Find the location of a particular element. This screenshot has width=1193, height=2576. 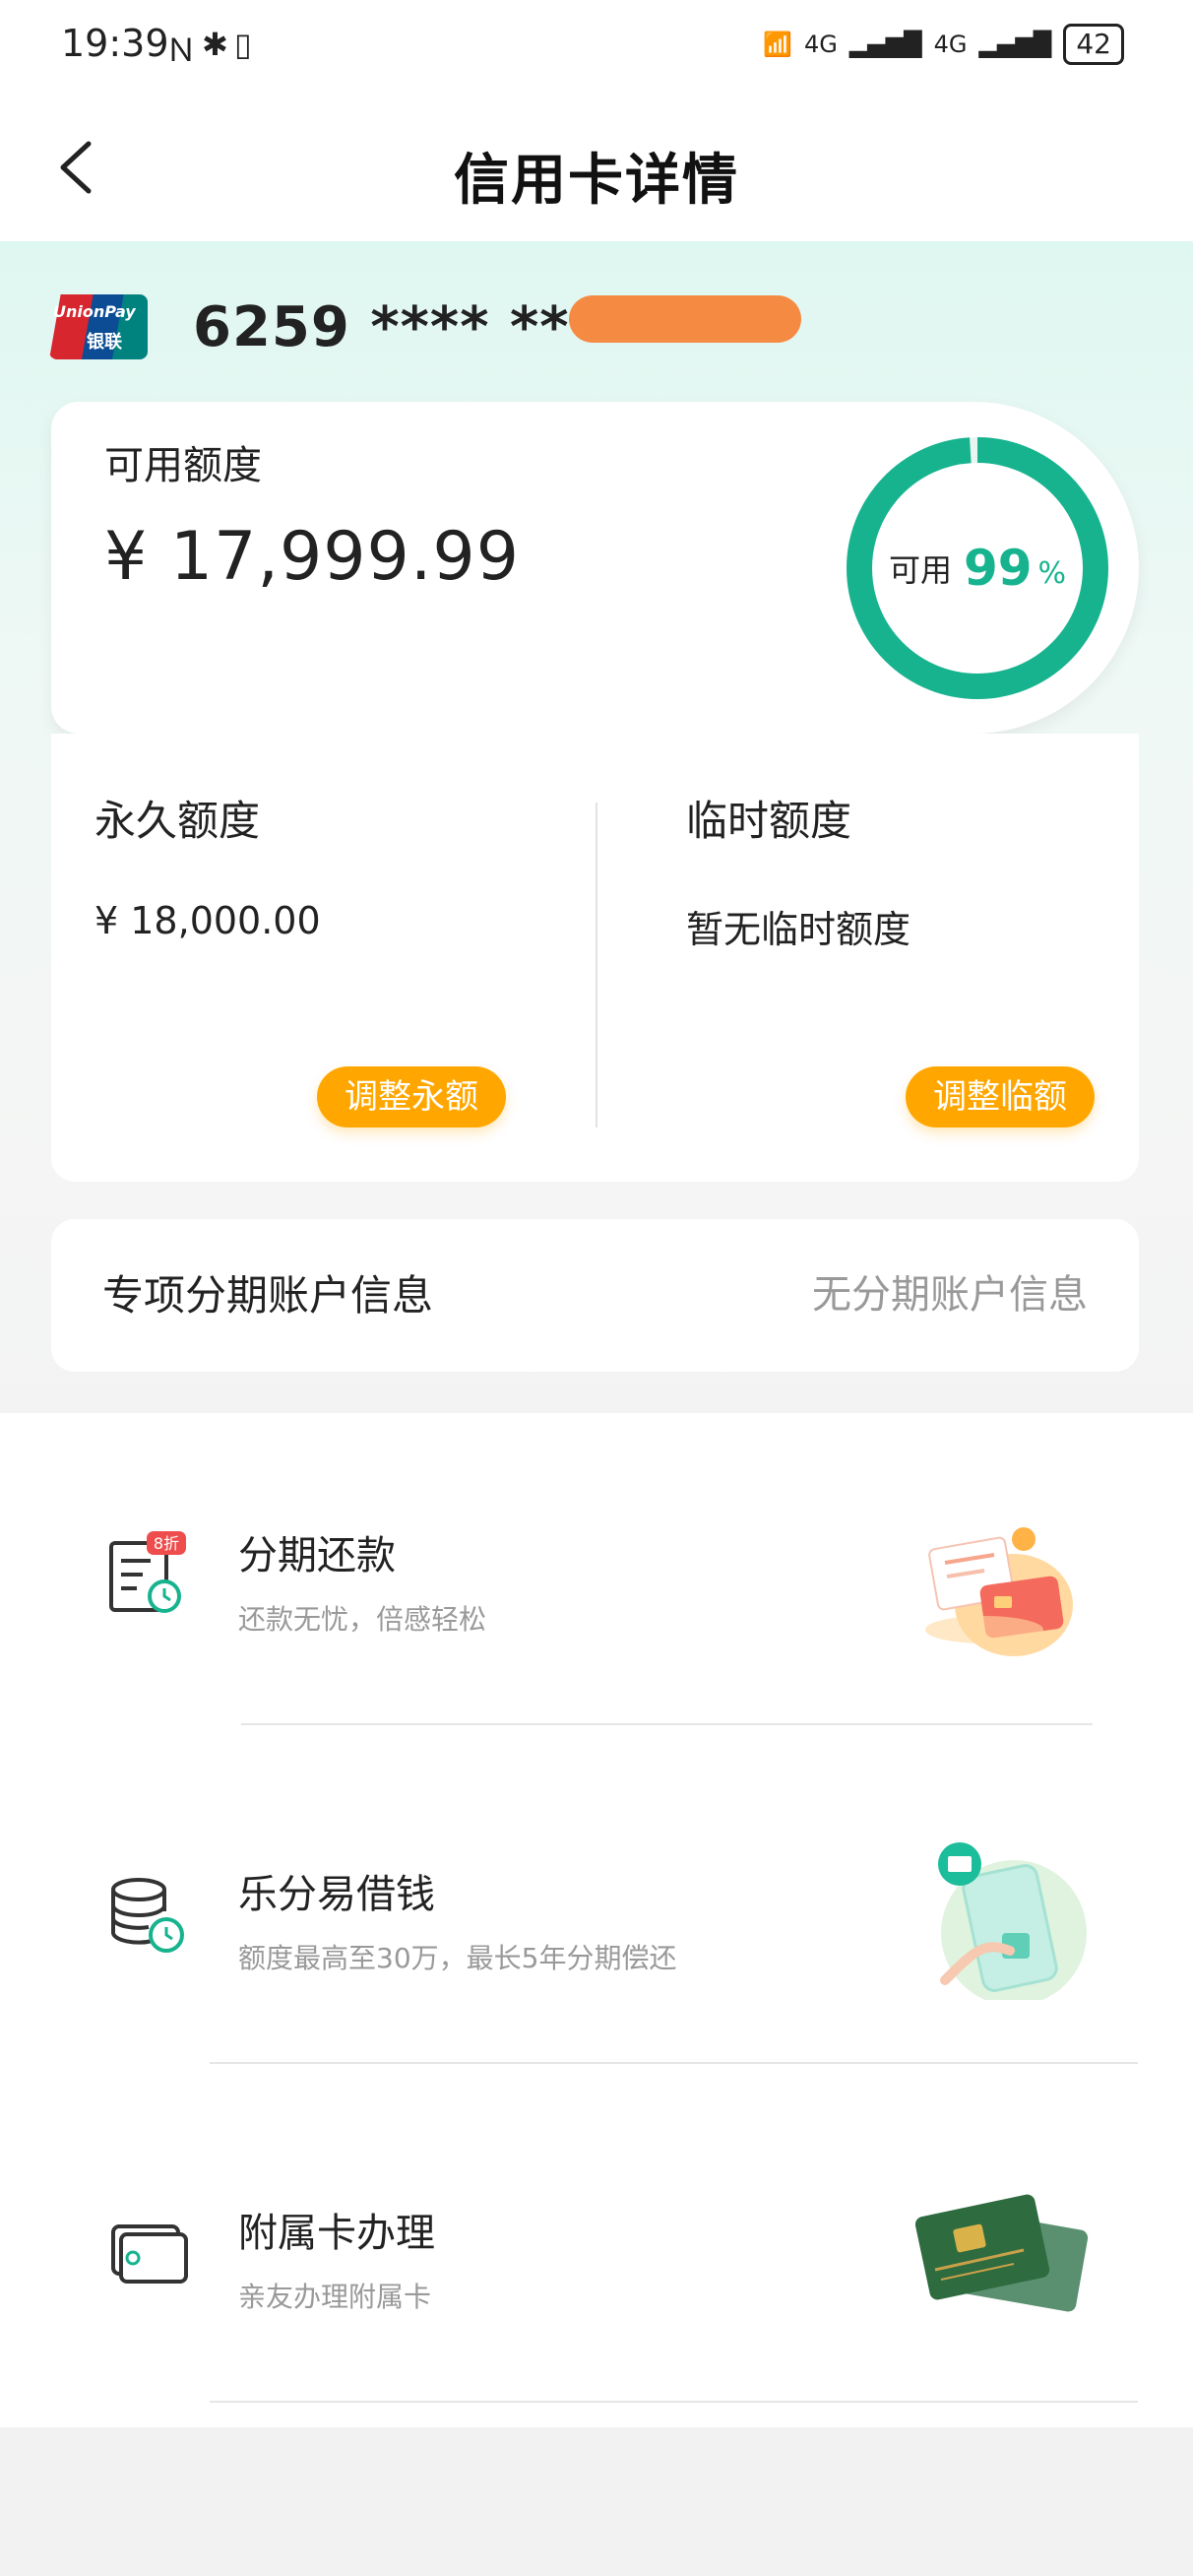

coin-stack-clock-icon is located at coordinates (147, 1915).